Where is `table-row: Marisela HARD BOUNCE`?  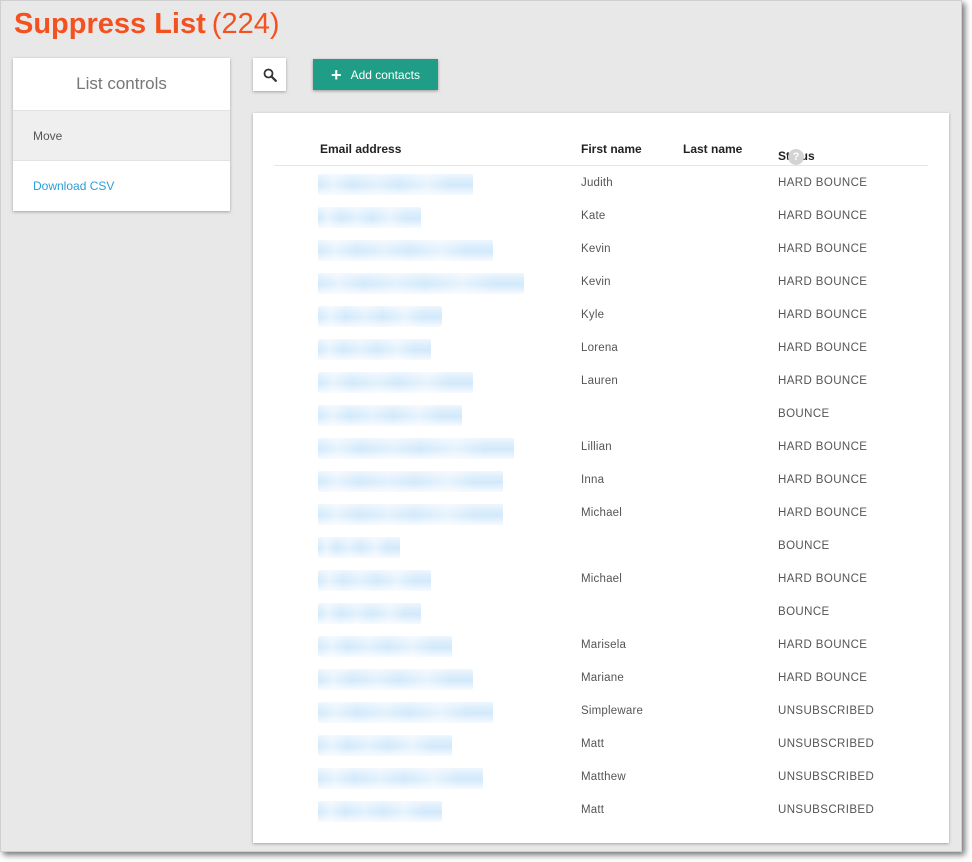 table-row: Marisela HARD BOUNCE is located at coordinates (601, 645).